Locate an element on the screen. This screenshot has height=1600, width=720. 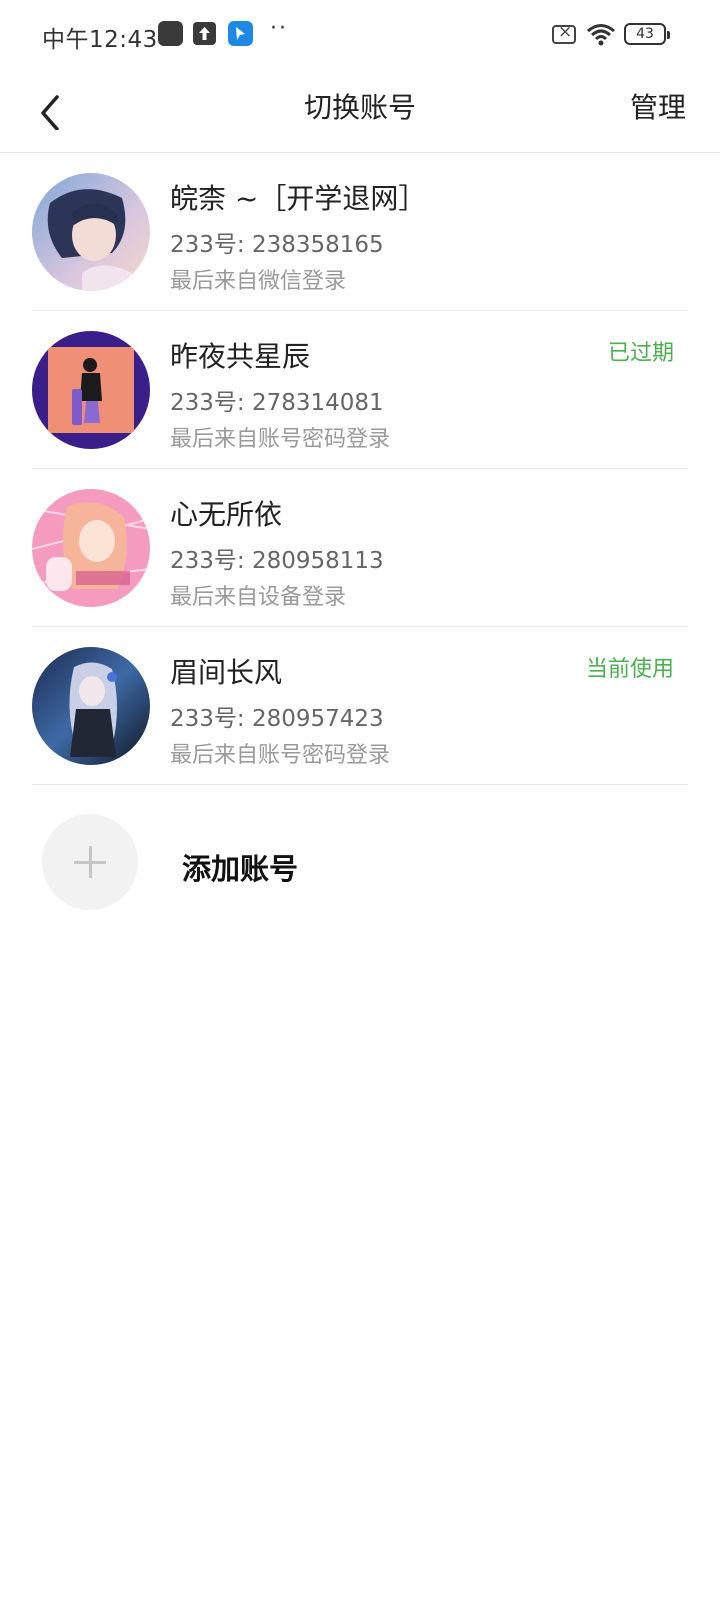
pink-anime-avatar is located at coordinates (91, 548).